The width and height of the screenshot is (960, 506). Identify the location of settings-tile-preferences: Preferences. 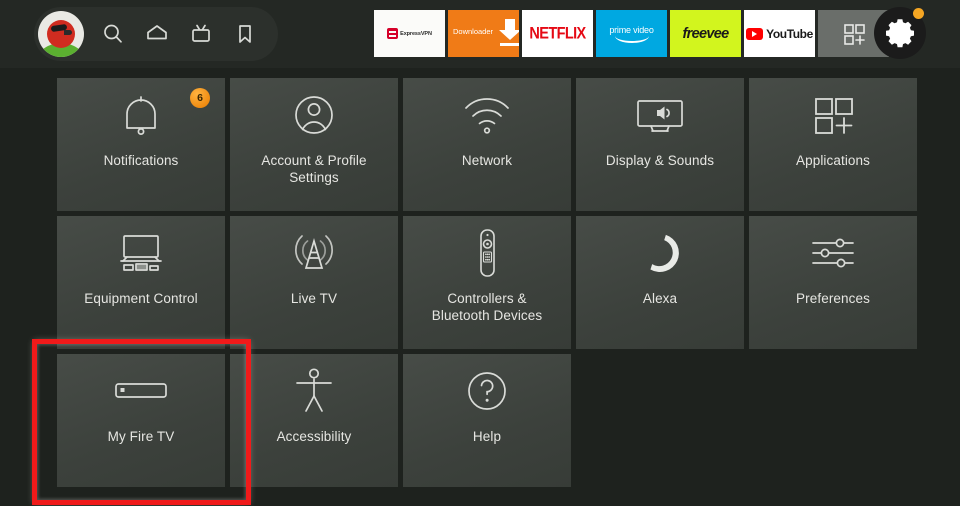
(833, 282).